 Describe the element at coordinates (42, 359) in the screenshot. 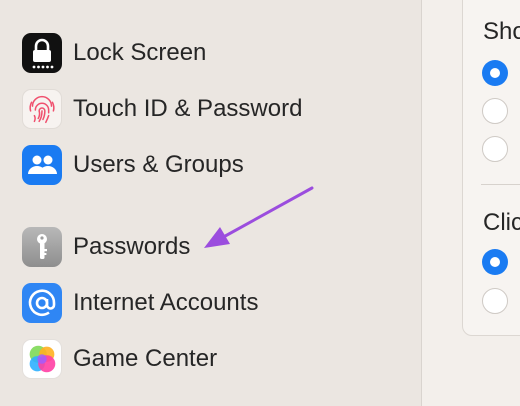

I see `game-center-icon` at that location.